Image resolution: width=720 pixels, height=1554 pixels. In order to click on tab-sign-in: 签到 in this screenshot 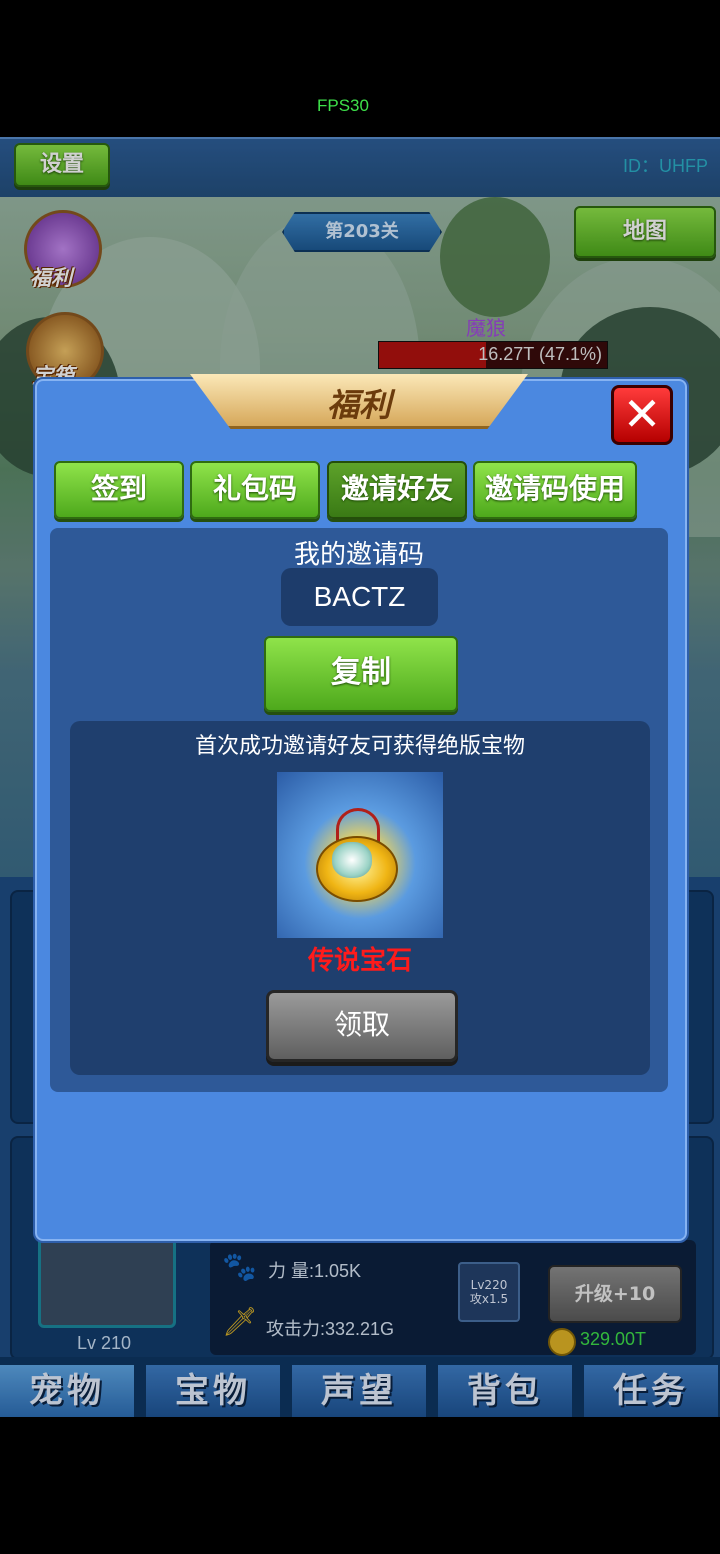, I will do `click(119, 490)`.